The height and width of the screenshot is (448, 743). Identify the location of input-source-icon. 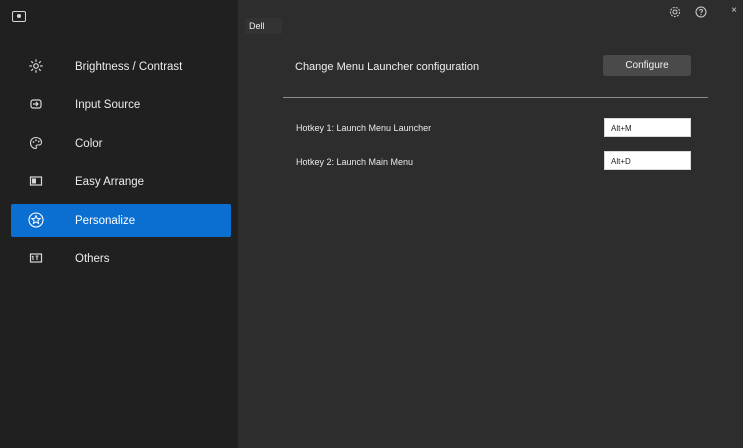
(36, 104).